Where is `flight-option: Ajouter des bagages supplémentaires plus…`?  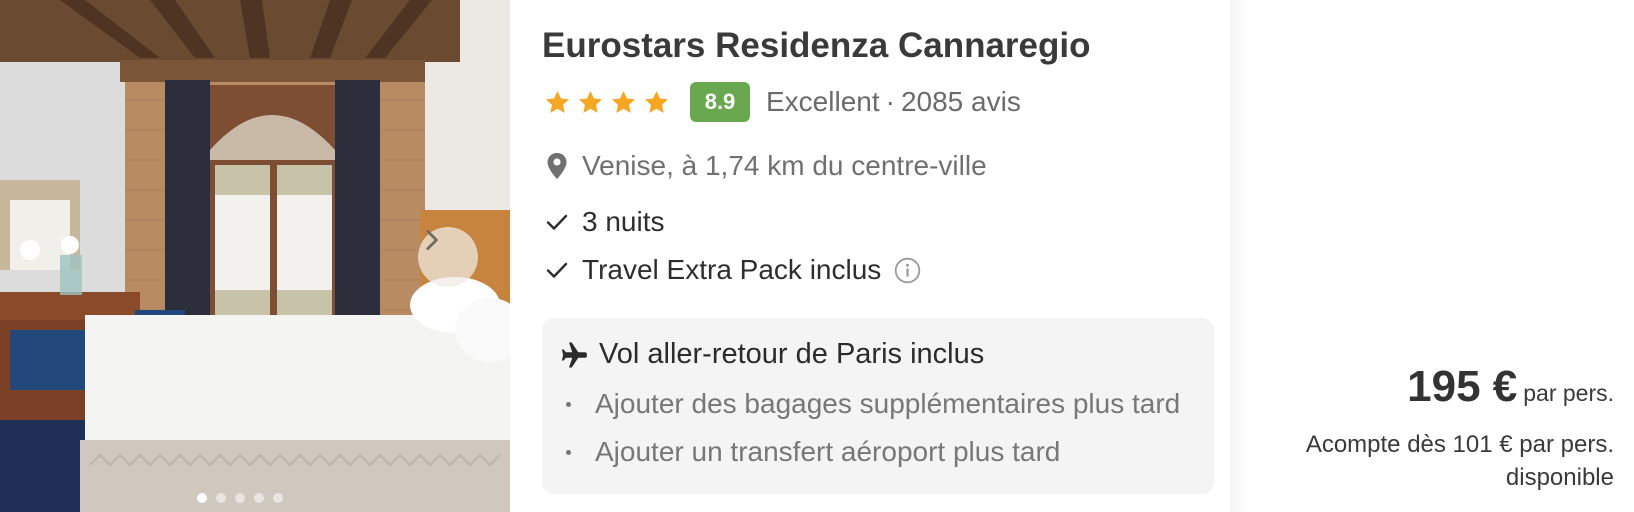 flight-option: Ajouter des bagages supplémentaires plus… is located at coordinates (873, 404).